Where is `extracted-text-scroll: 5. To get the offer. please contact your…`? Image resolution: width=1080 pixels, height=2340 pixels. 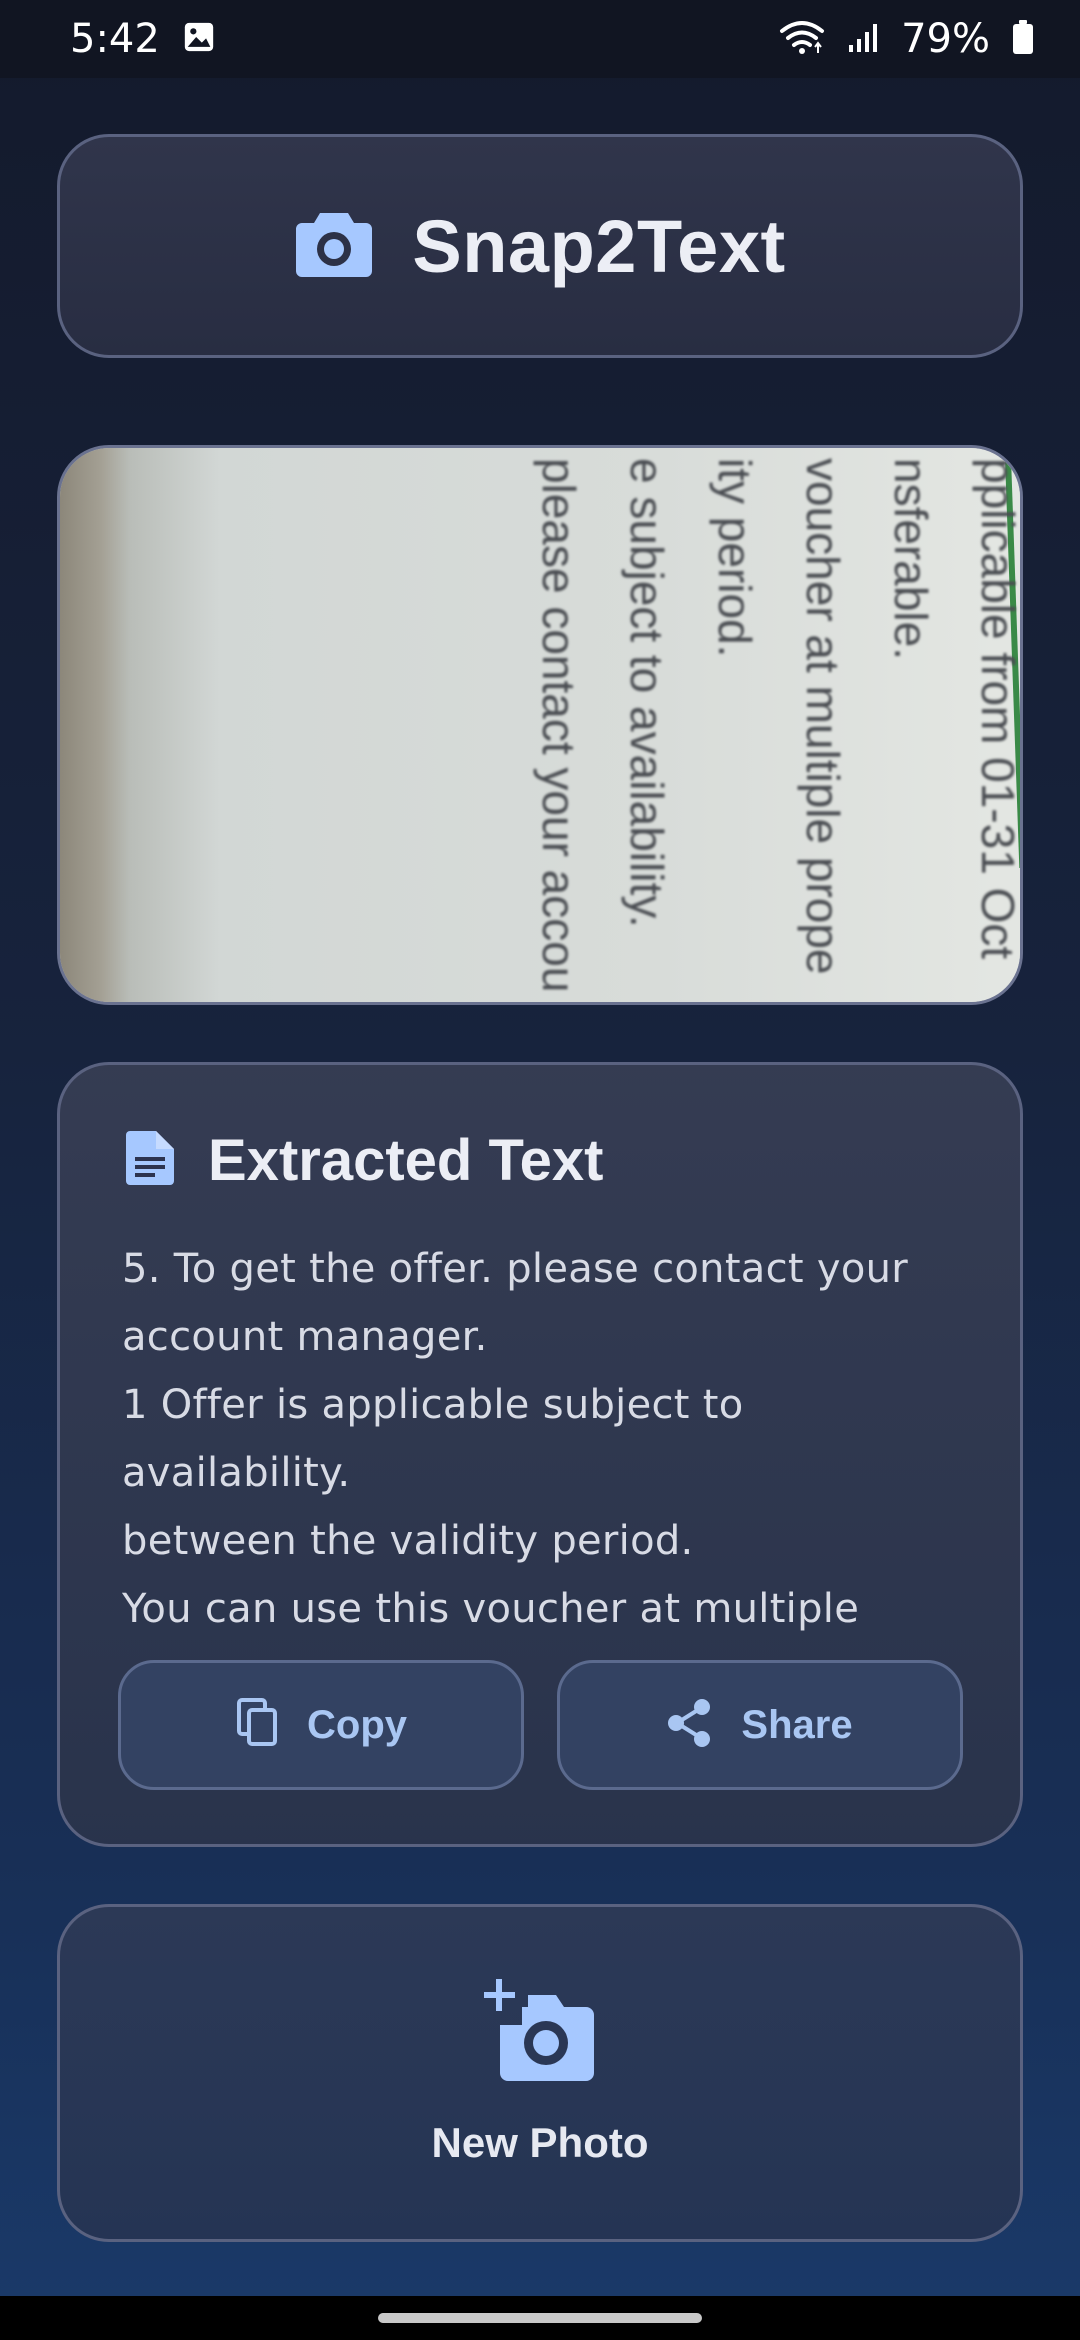
extracted-text-scroll: 5. To get the offer. please contact your… is located at coordinates (552, 1449).